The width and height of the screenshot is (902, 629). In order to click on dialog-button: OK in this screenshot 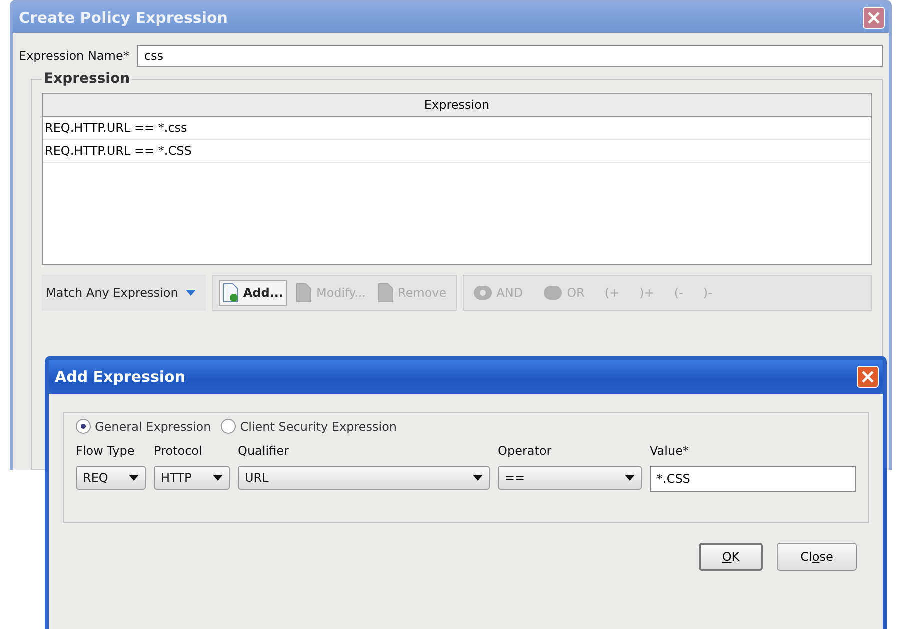, I will do `click(731, 557)`.